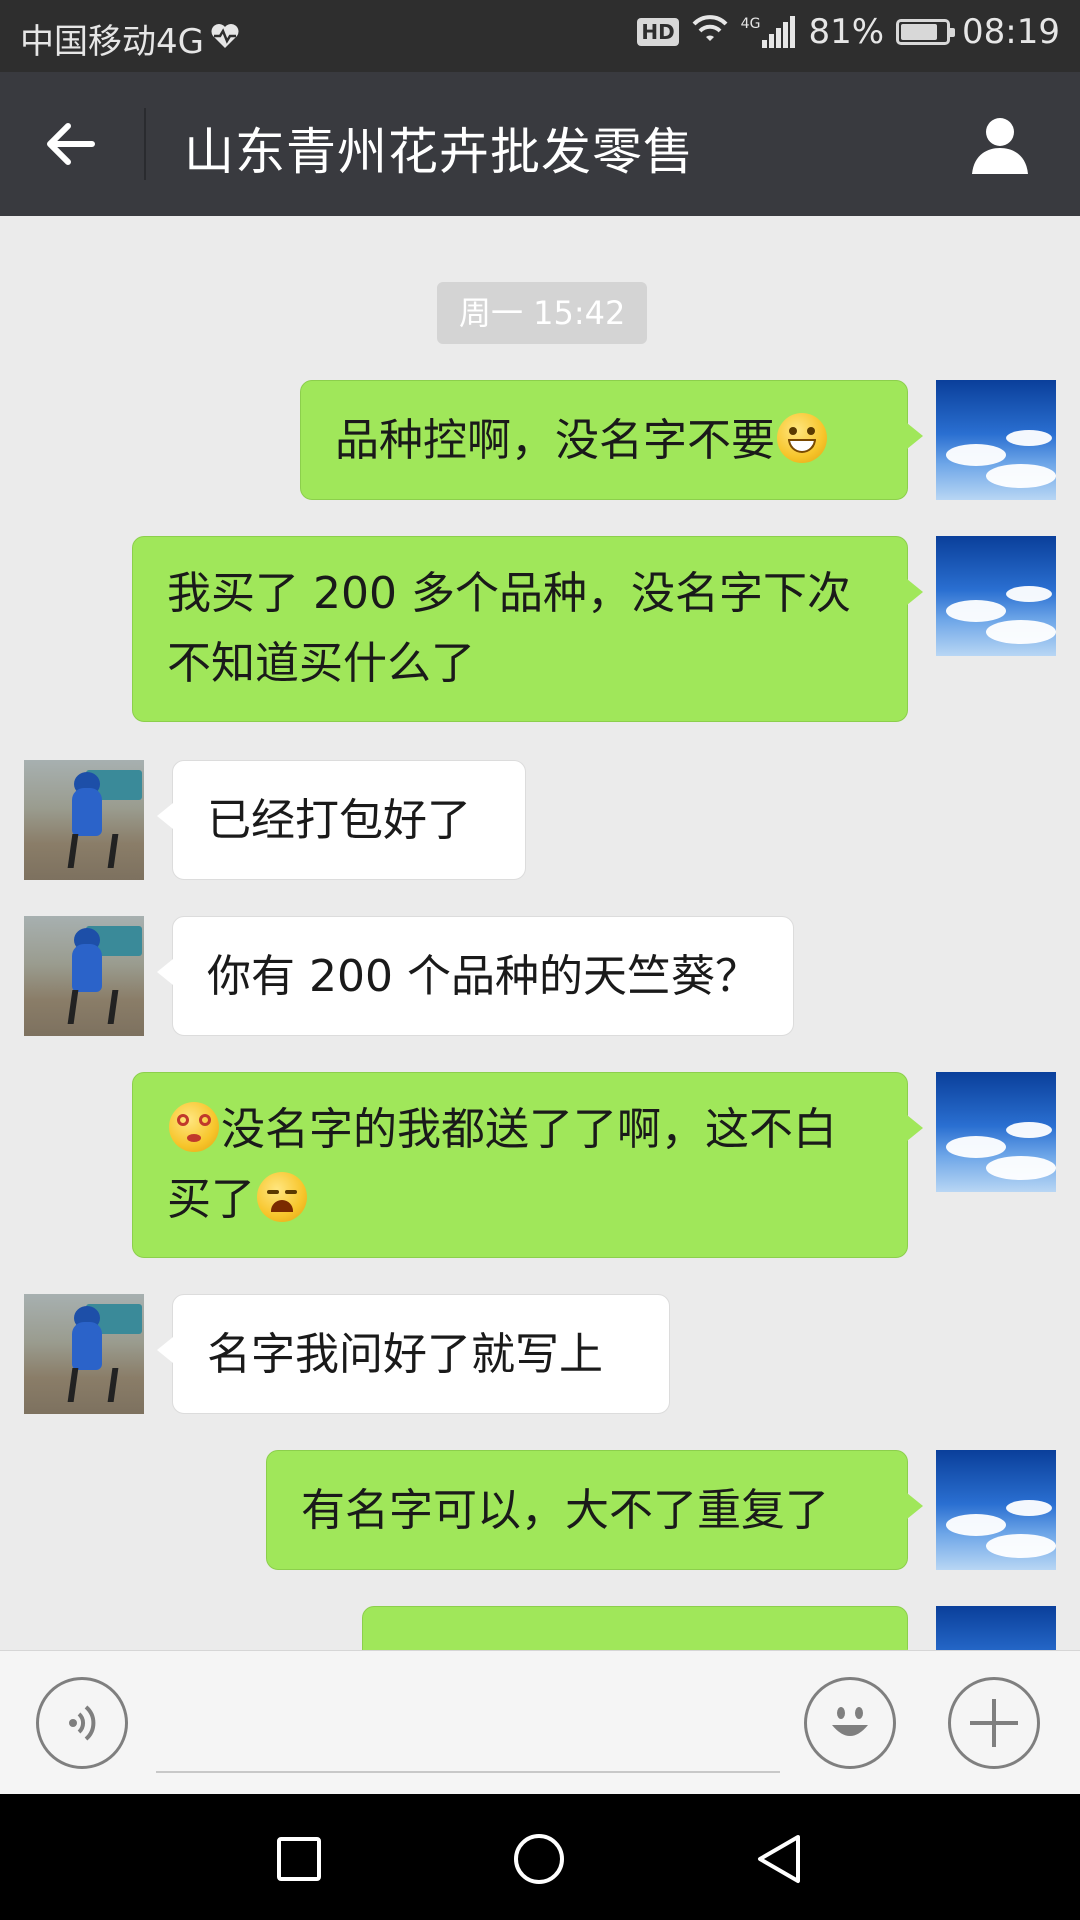 The width and height of the screenshot is (1080, 1920). Describe the element at coordinates (405, 1354) in the screenshot. I see `message-text: 名字我问好了就写上` at that location.